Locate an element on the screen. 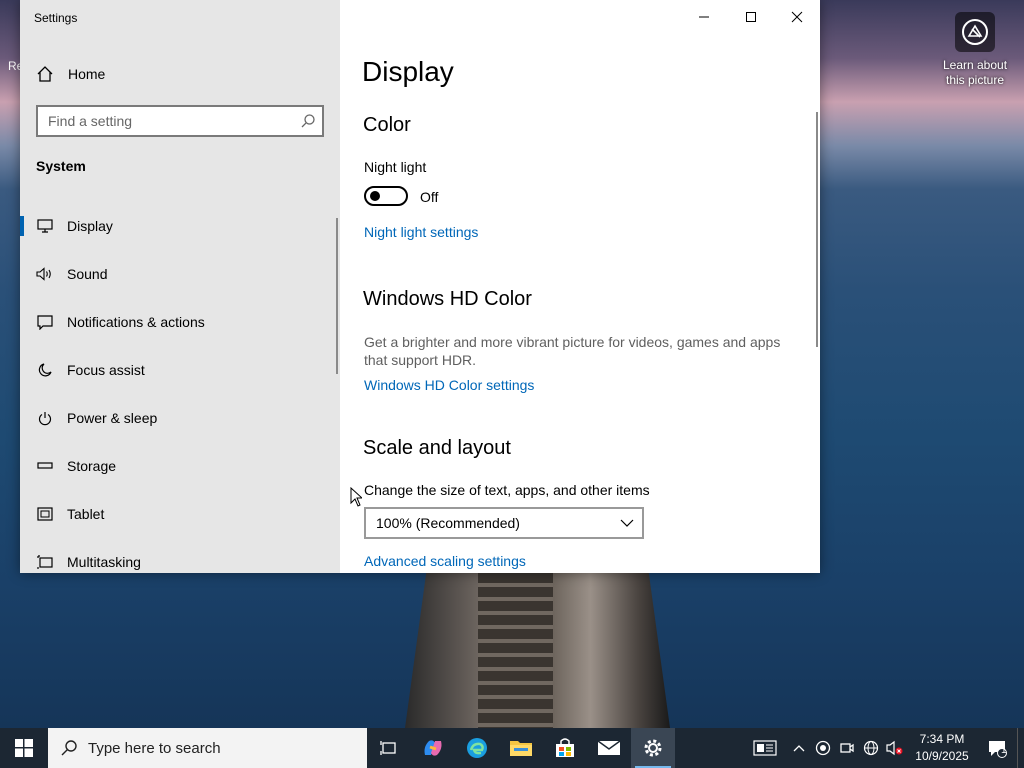 This screenshot has height=768, width=1024. learn-about-picture: Learn about this picture is located at coordinates (975, 50).